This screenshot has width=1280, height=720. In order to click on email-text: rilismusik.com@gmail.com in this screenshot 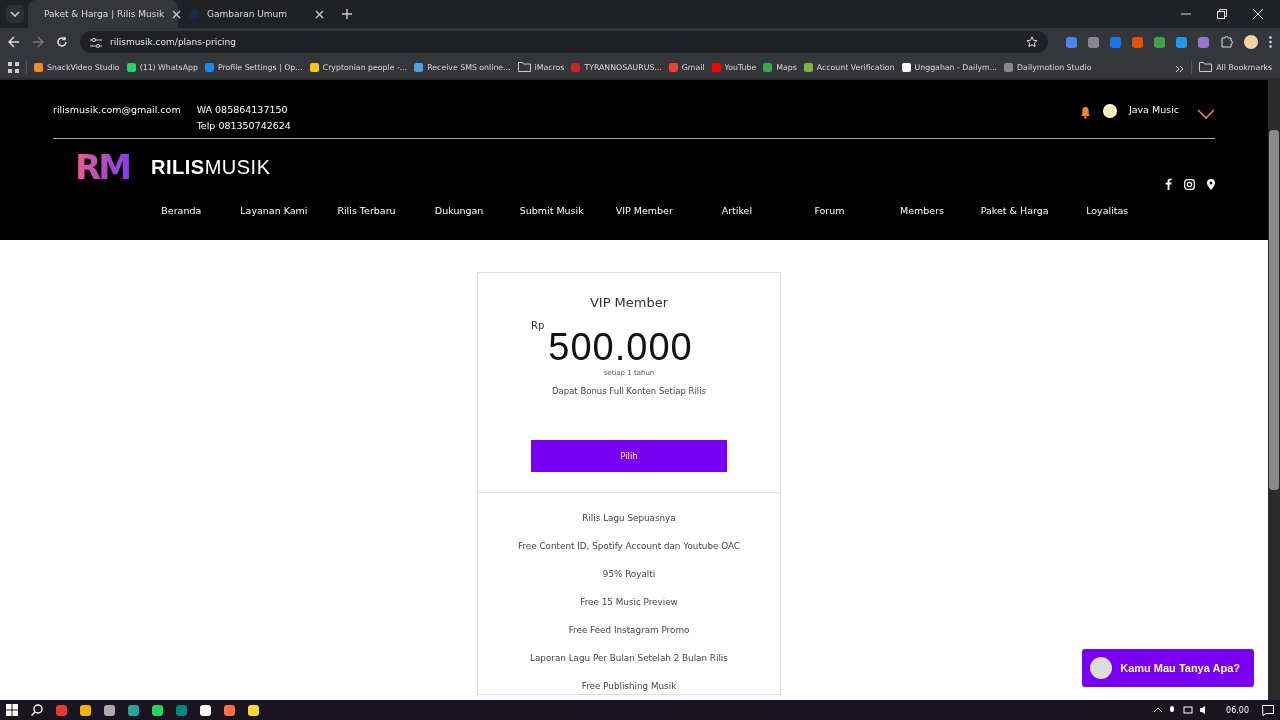, I will do `click(117, 109)`.